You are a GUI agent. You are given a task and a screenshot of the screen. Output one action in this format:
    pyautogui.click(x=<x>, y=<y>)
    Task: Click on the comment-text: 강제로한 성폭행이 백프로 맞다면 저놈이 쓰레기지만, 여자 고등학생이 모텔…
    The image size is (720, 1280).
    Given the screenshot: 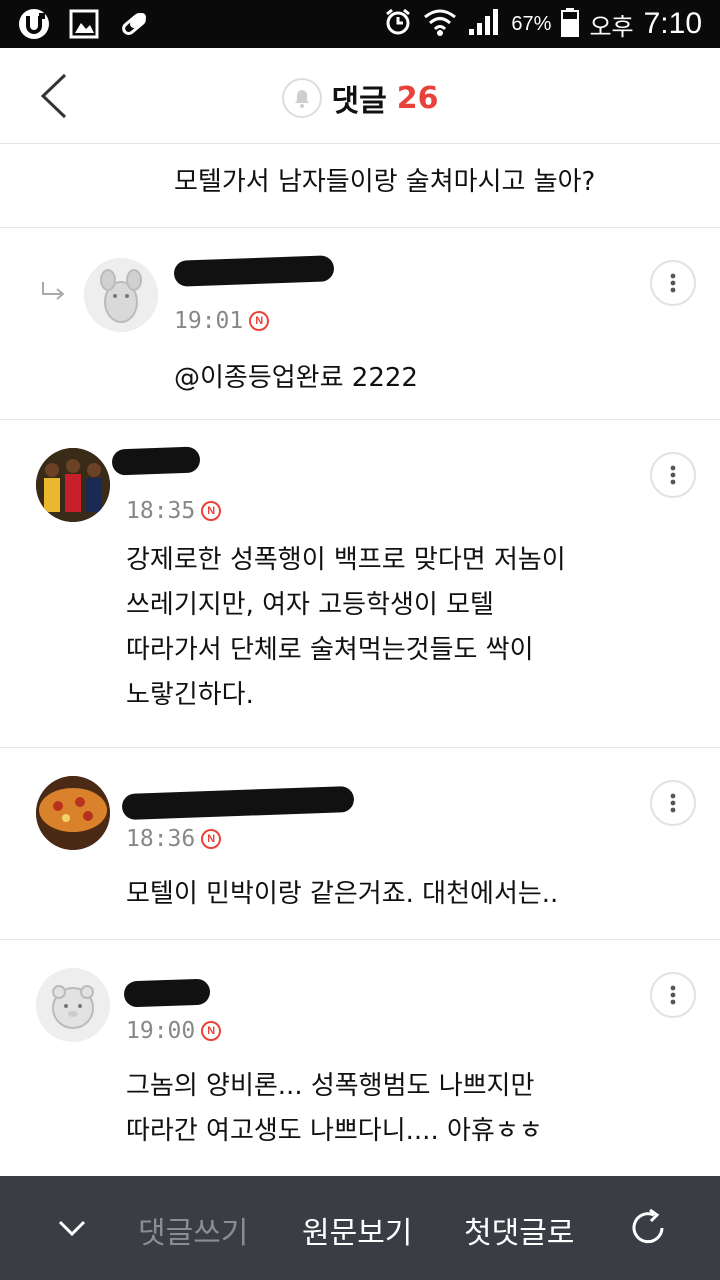 What is the action you would take?
    pyautogui.click(x=346, y=627)
    